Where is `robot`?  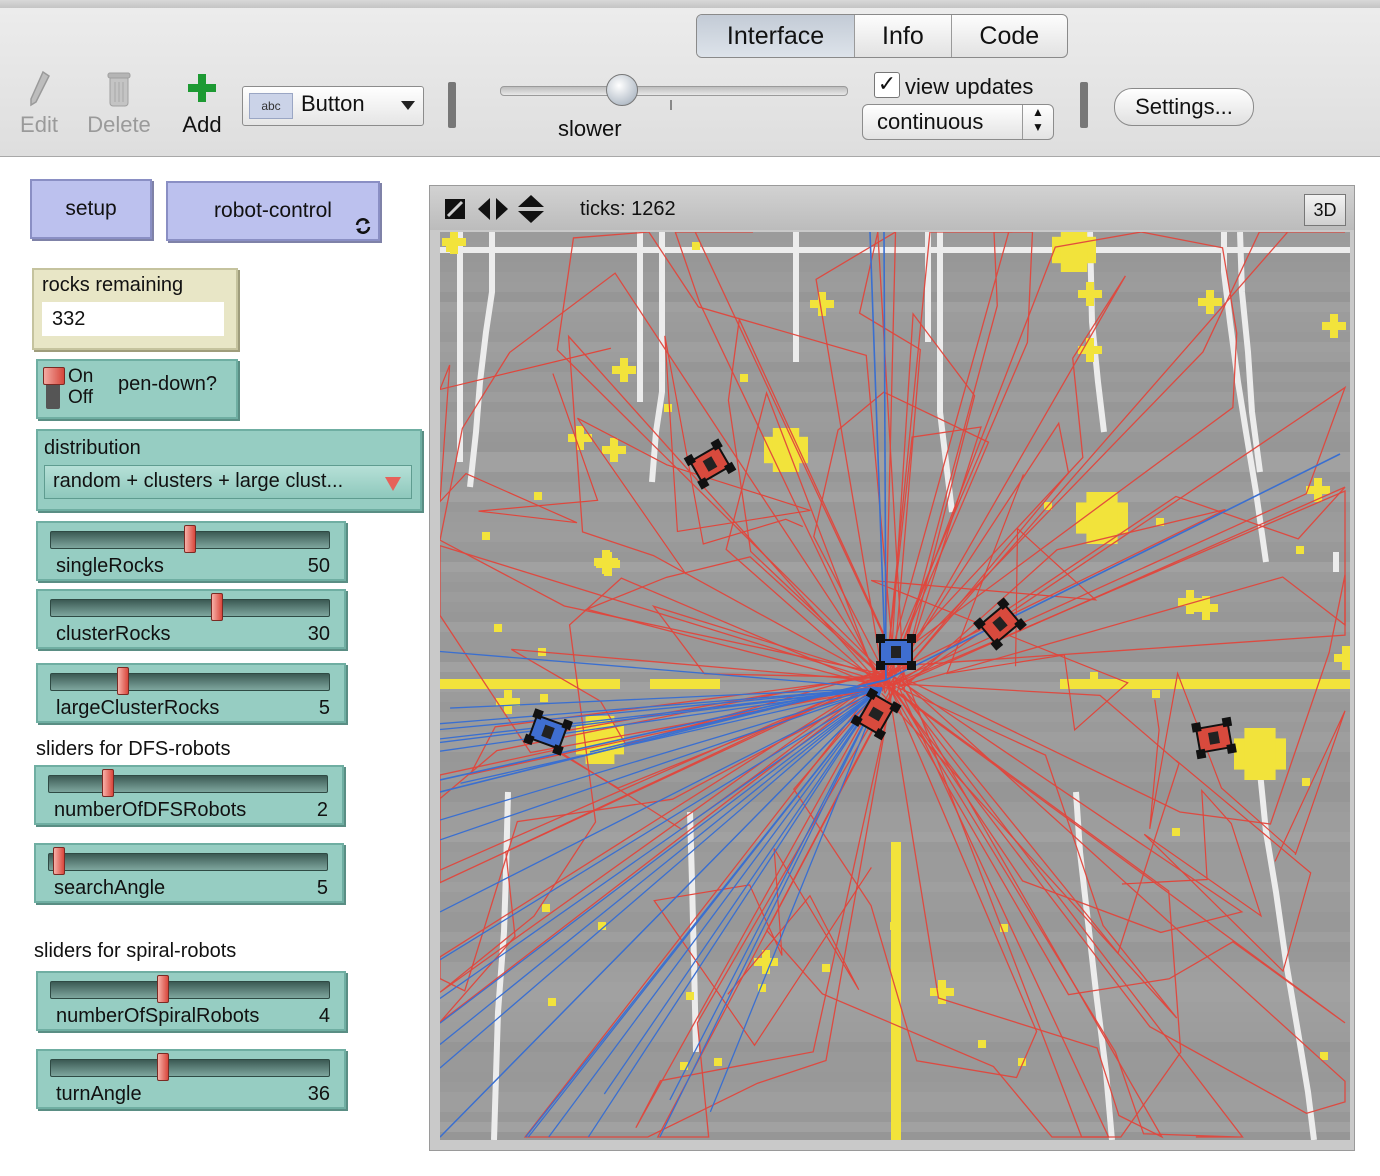 robot is located at coordinates (896, 652).